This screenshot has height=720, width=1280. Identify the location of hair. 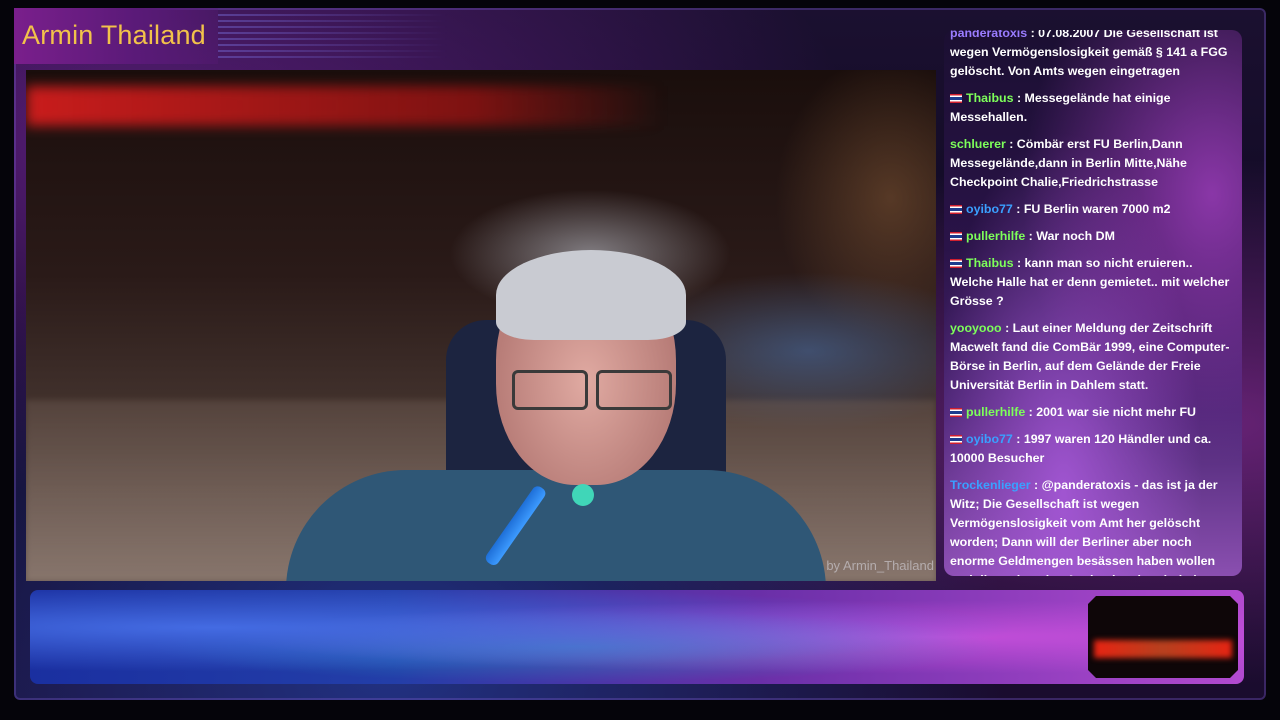
(591, 295).